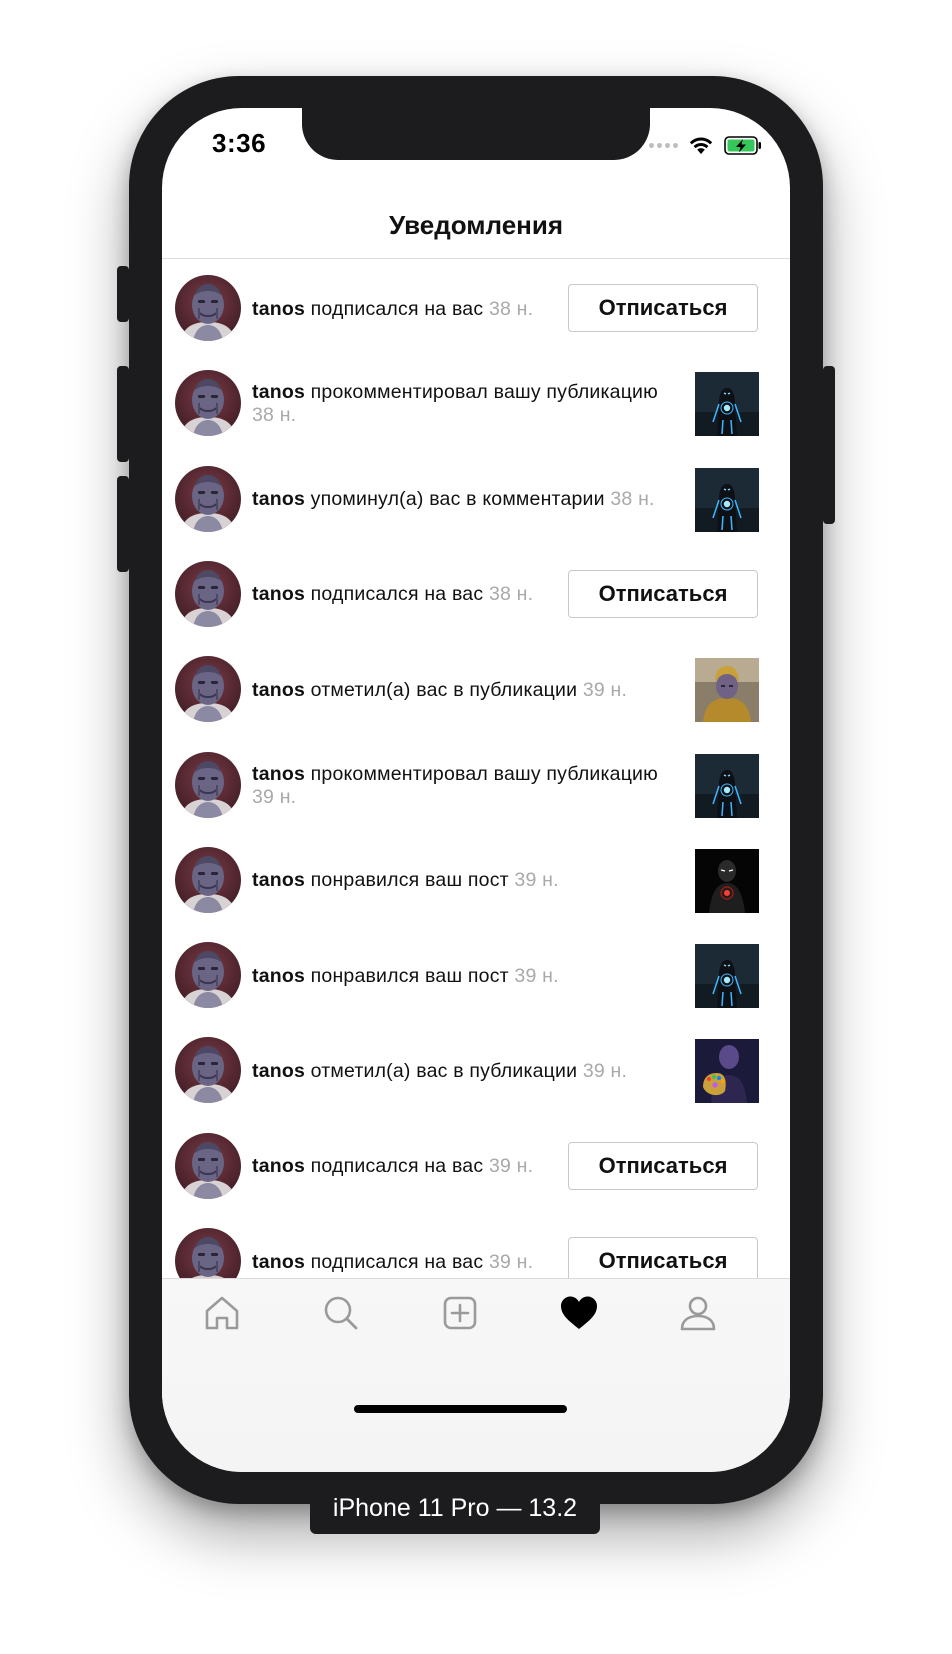 Image resolution: width=952 pixels, height=1654 pixels. I want to click on notch, so click(476, 134).